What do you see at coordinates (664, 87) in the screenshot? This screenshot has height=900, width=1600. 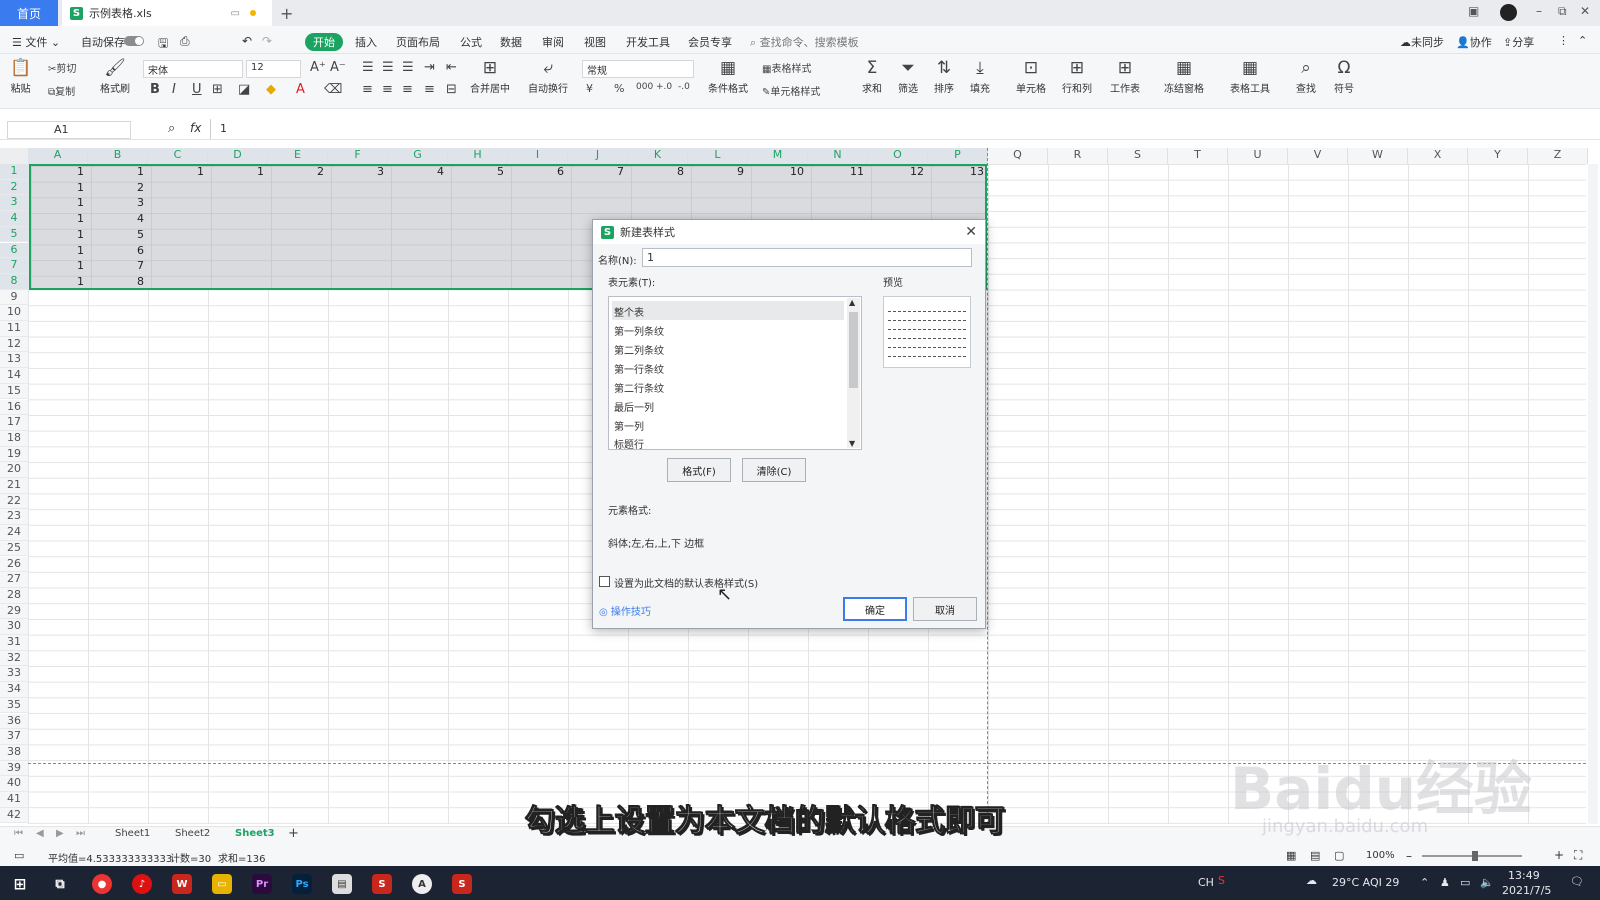 I see `increase-decimal-icon: +.0` at bounding box center [664, 87].